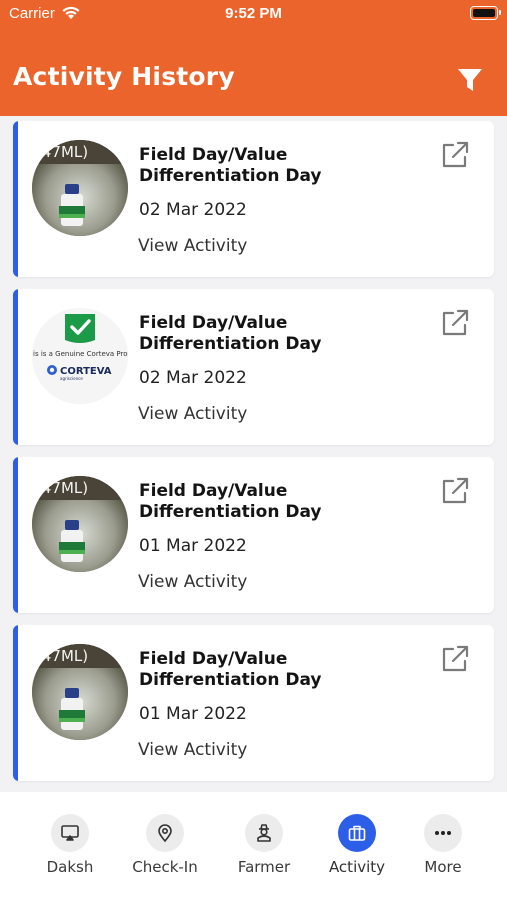  I want to click on location-pin-icon, so click(165, 833).